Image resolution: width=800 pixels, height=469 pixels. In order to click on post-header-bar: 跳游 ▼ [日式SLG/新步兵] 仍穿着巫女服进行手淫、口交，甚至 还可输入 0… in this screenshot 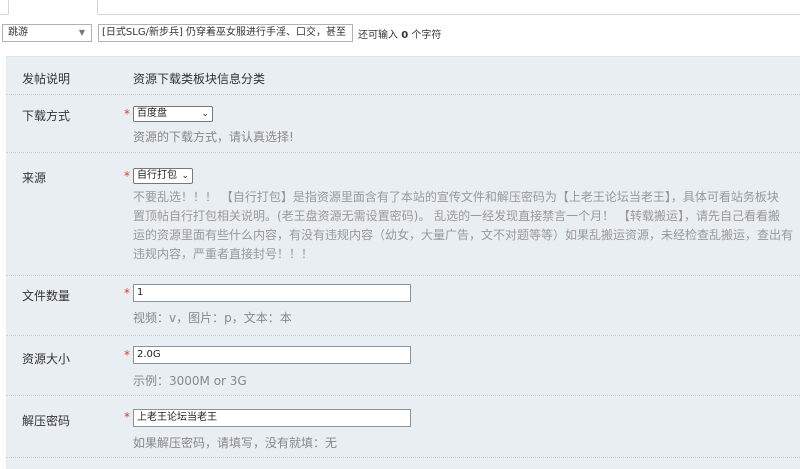, I will do `click(400, 34)`.